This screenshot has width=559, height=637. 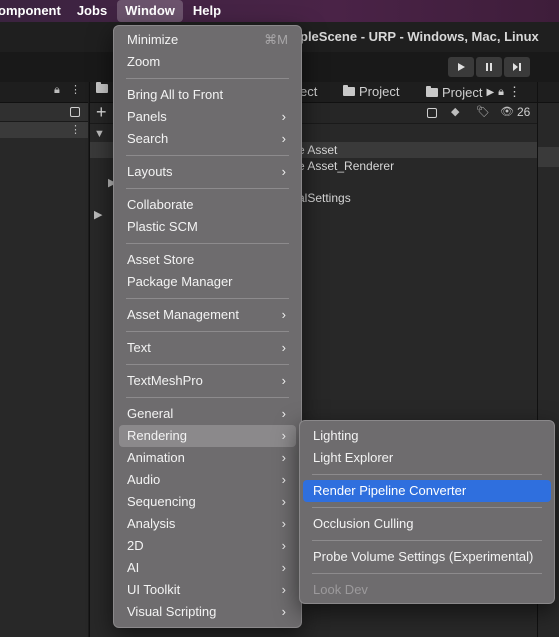 I want to click on menu-item-label: AI, so click(x=133, y=567).